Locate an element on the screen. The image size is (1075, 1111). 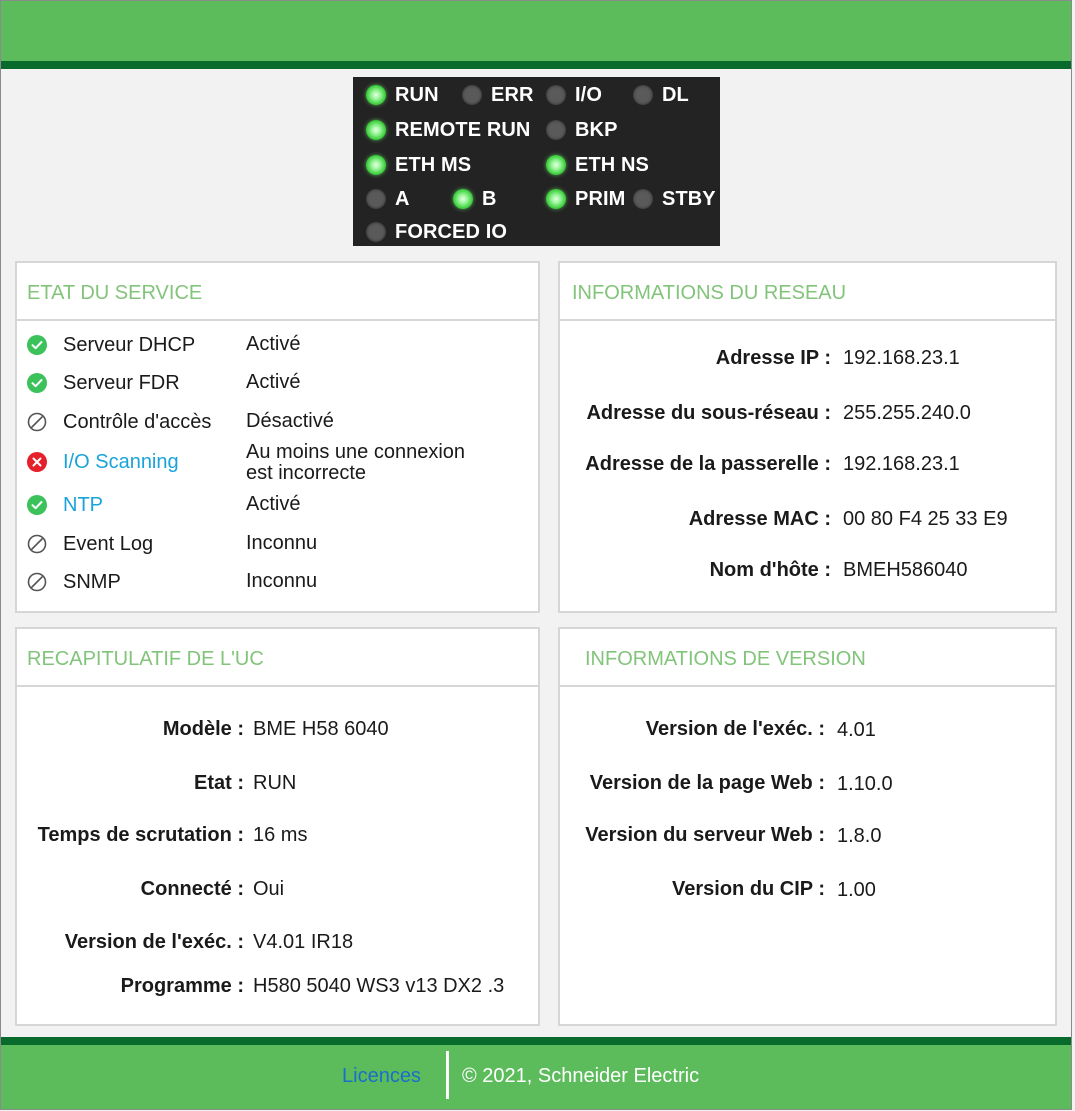
scan-time-label: Temps de scrutation : is located at coordinates (140, 835).